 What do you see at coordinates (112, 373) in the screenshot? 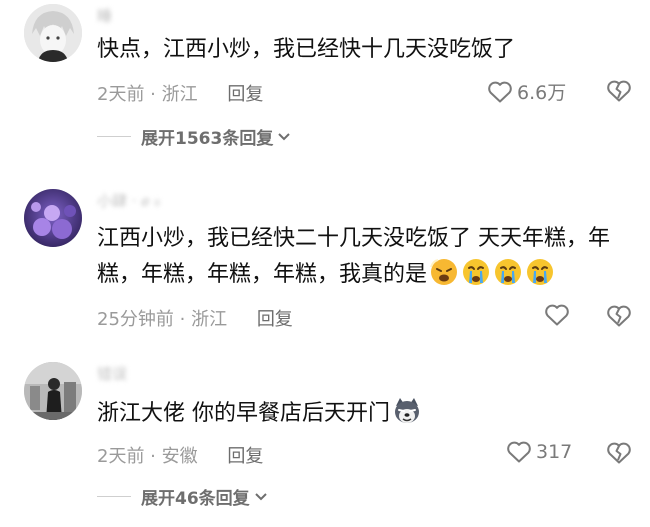
I see `username: 错误` at bounding box center [112, 373].